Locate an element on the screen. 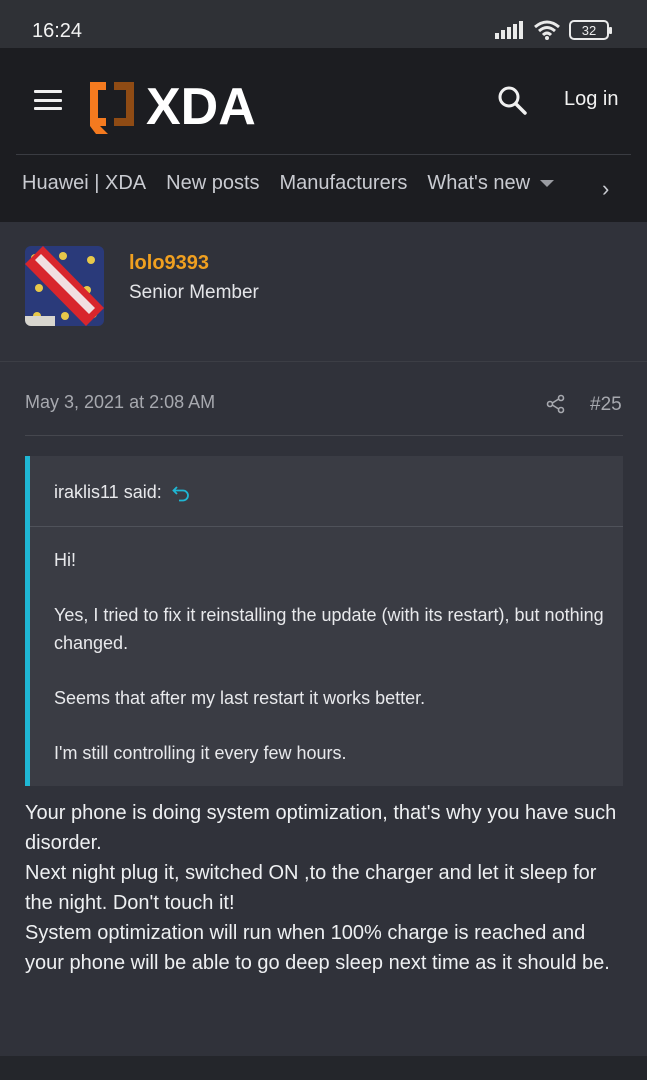  logo-text: XDA is located at coordinates (201, 107).